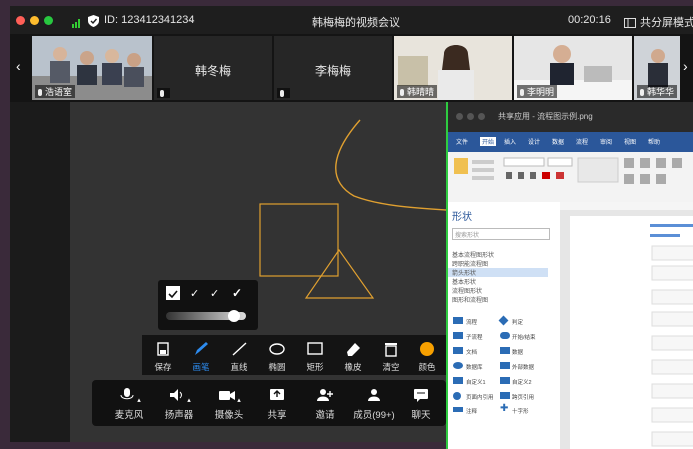 The width and height of the screenshot is (693, 449). What do you see at coordinates (589, 20) in the screenshot?
I see `meeting-timer: 00:20:16` at bounding box center [589, 20].